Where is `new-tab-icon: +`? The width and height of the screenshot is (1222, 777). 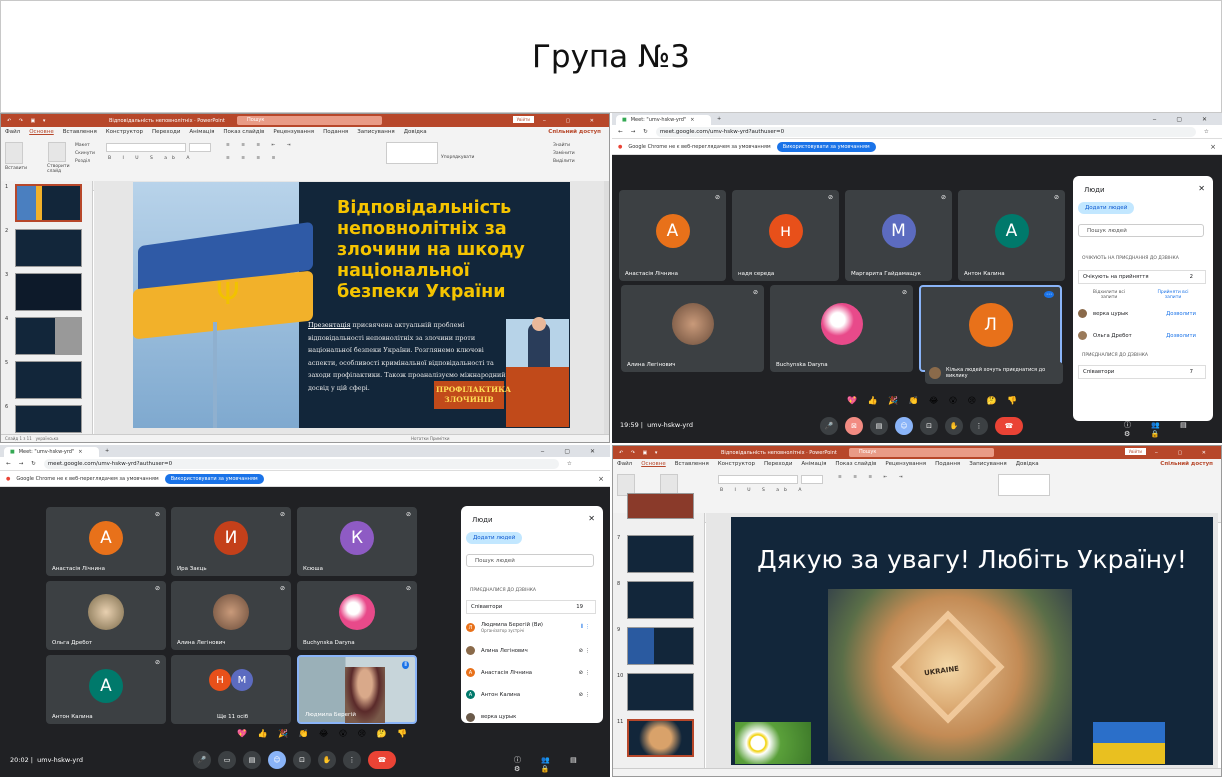
new-tab-icon: + is located at coordinates (107, 451).